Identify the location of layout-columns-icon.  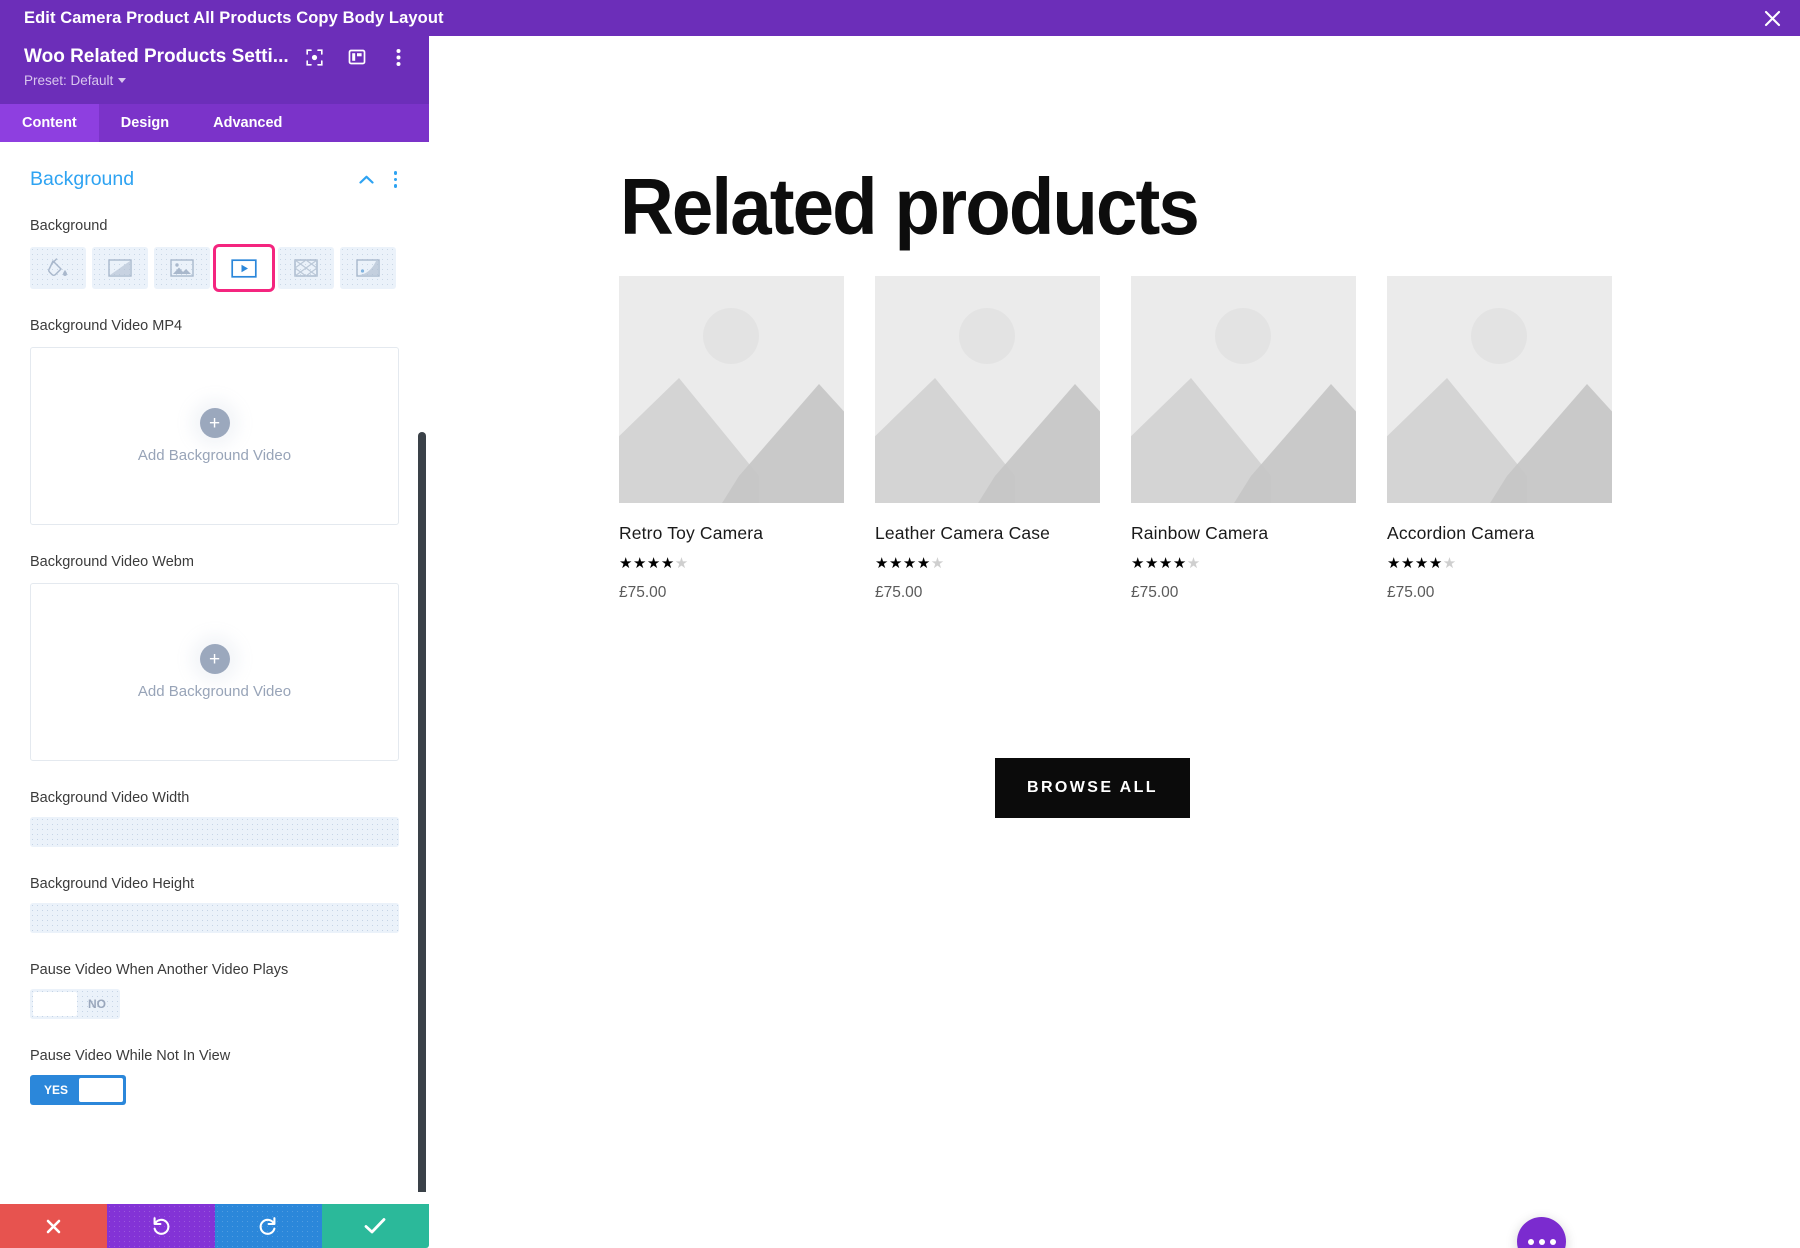
(357, 57).